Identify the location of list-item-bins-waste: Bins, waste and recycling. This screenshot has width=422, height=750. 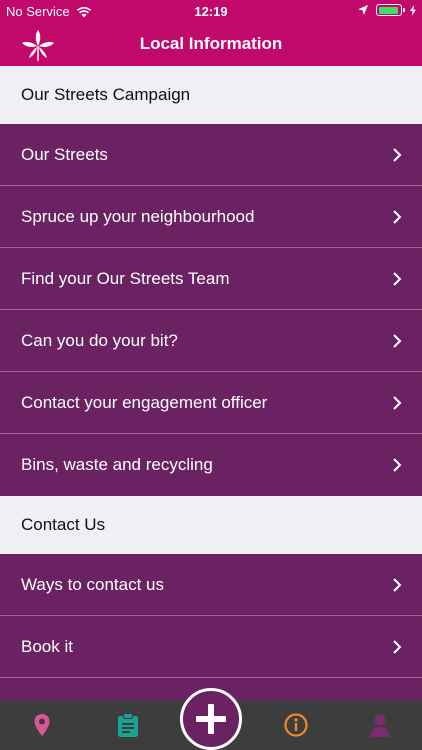
(211, 465).